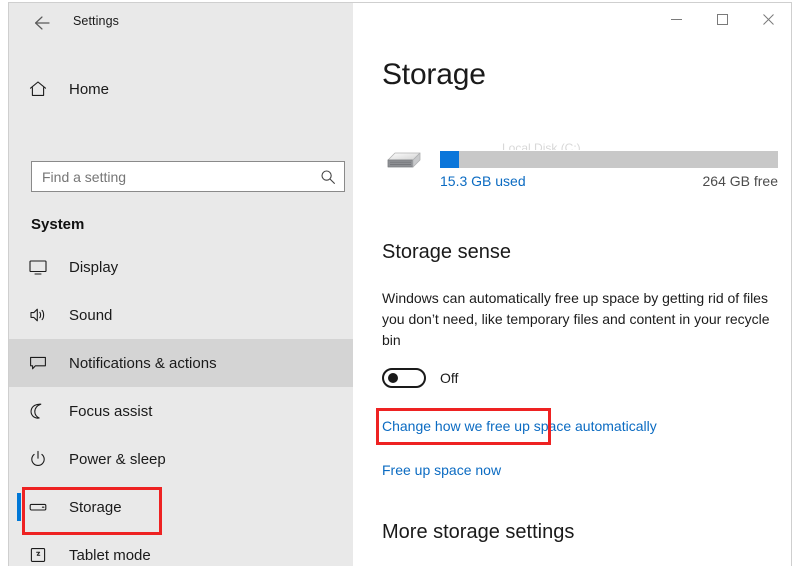 This screenshot has width=800, height=568. I want to click on sidebar-item-display-label: Display, so click(94, 267).